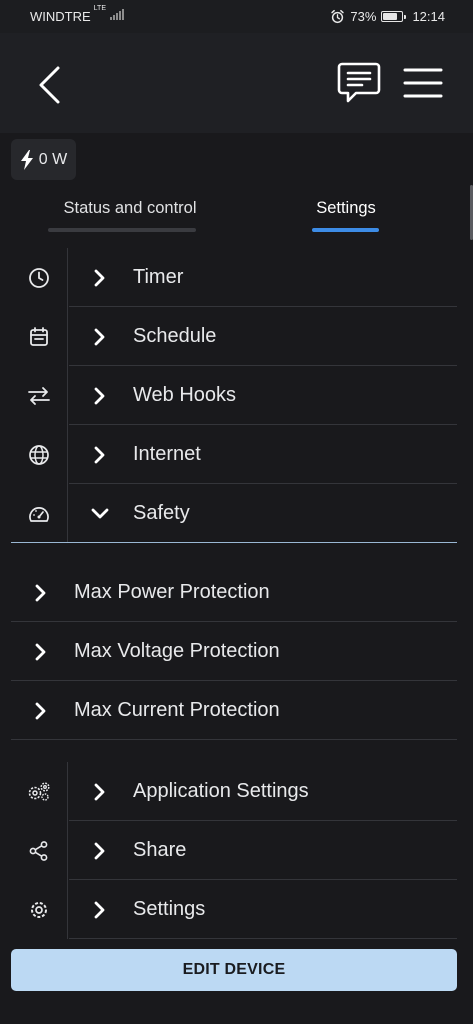 This screenshot has width=473, height=1024. I want to click on settings-row-label: Schedule, so click(175, 336).